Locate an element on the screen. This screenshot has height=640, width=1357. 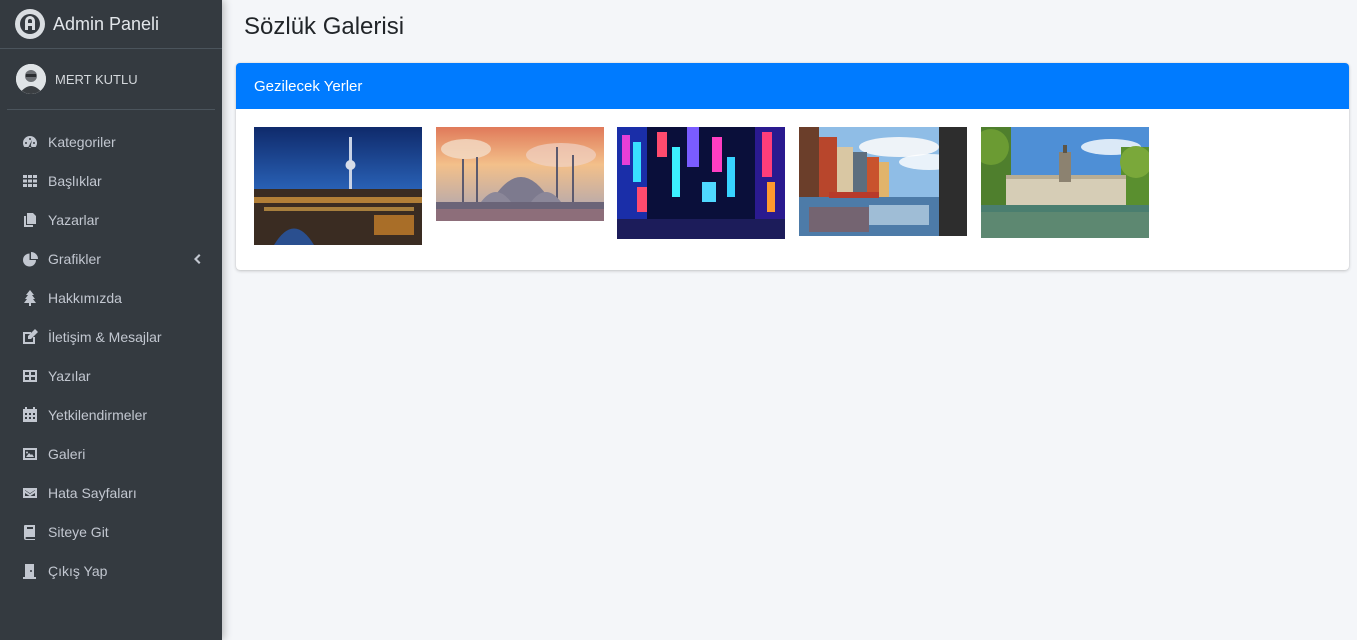
amsterdam-canal-photo is located at coordinates (883, 181).